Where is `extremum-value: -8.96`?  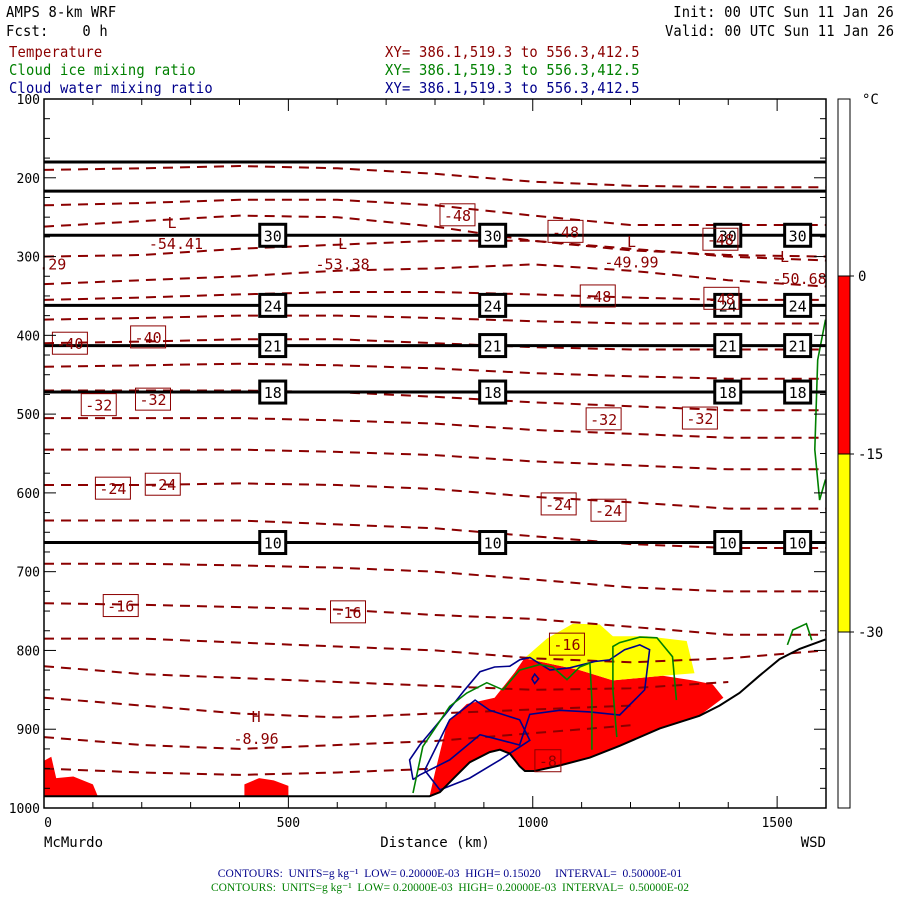
extremum-value: -8.96 is located at coordinates (256, 739).